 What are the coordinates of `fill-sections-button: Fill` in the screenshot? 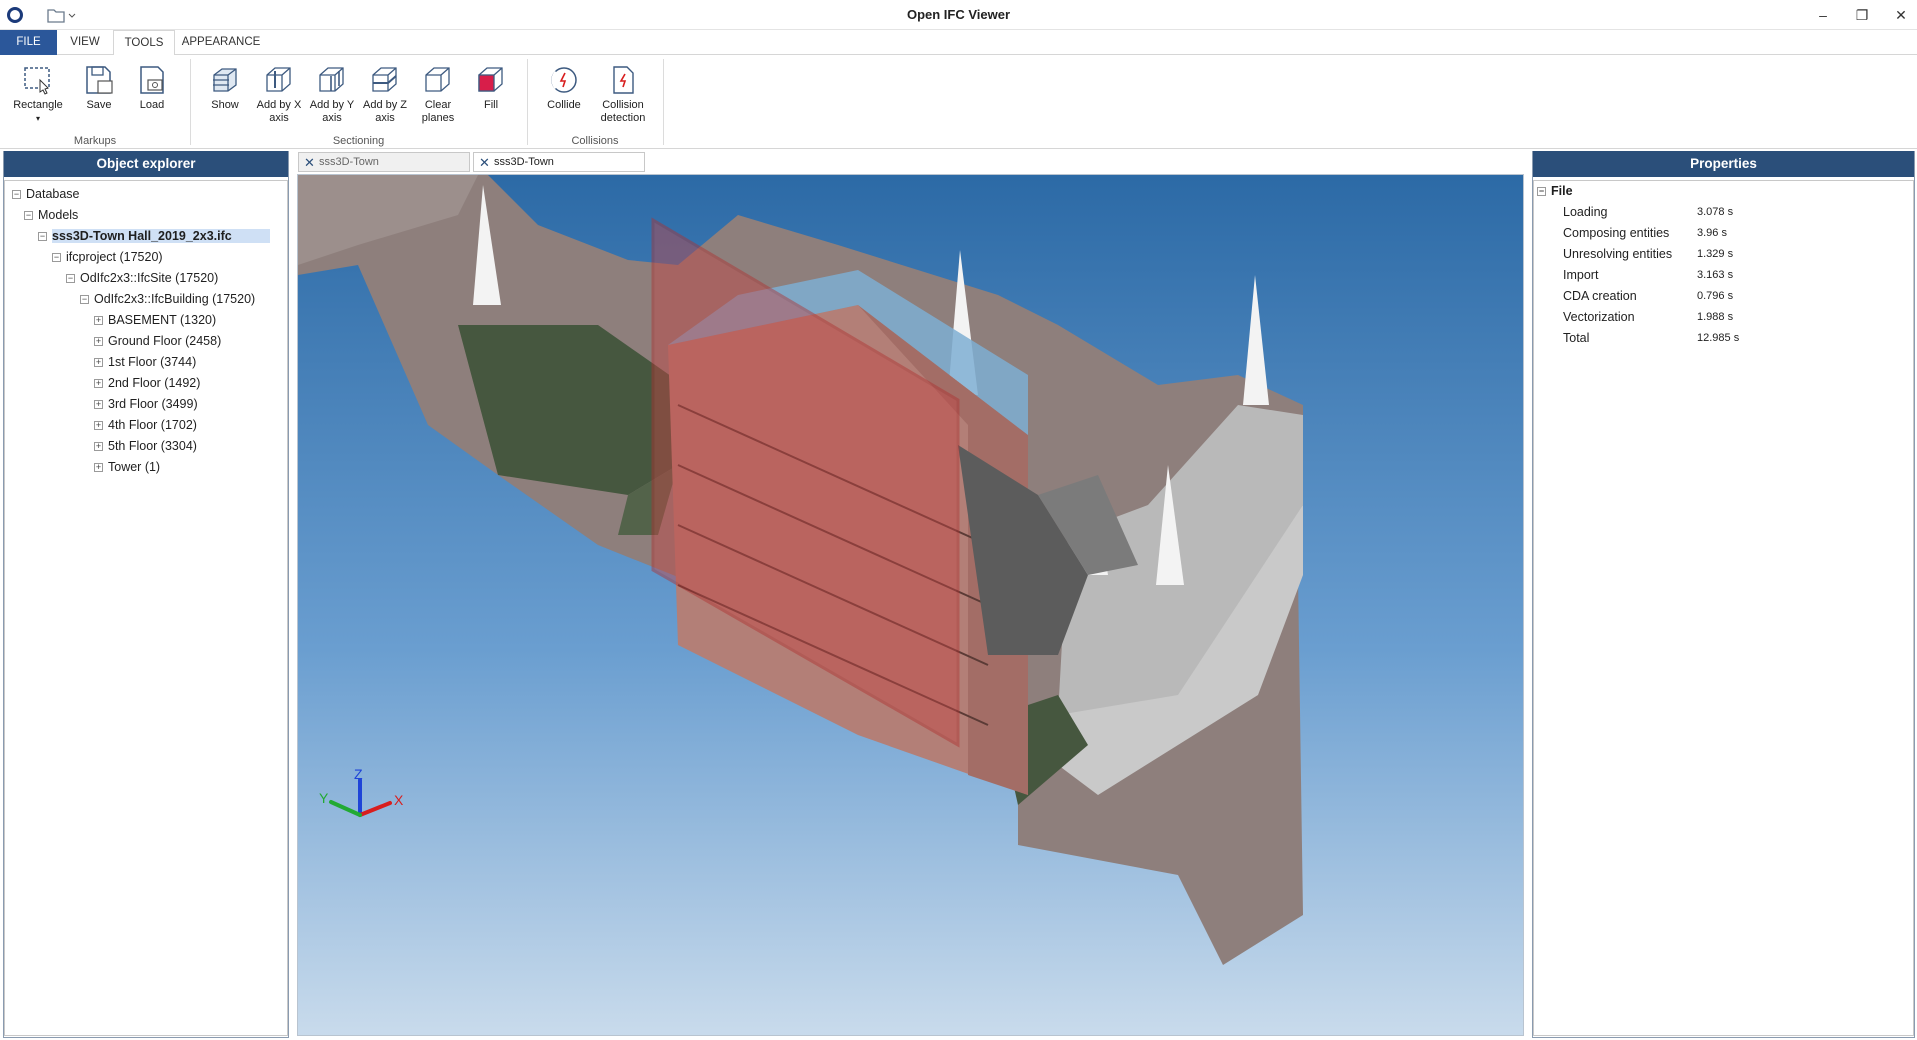 It's located at (491, 87).